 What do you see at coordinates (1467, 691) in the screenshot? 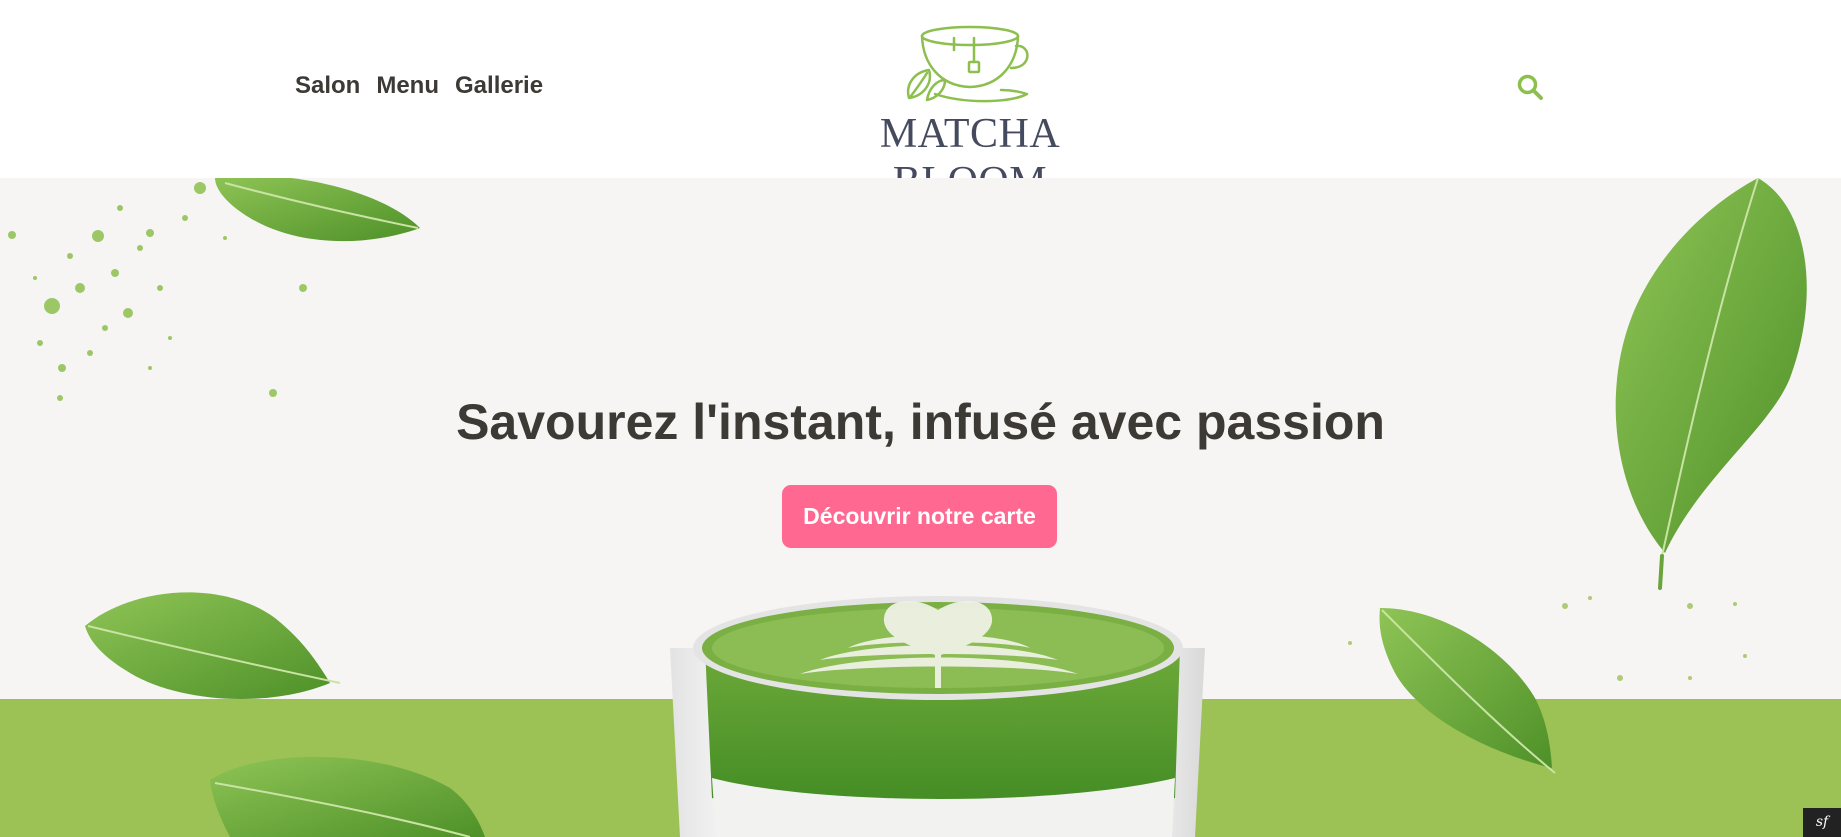
I see `leaf-right-middle` at bounding box center [1467, 691].